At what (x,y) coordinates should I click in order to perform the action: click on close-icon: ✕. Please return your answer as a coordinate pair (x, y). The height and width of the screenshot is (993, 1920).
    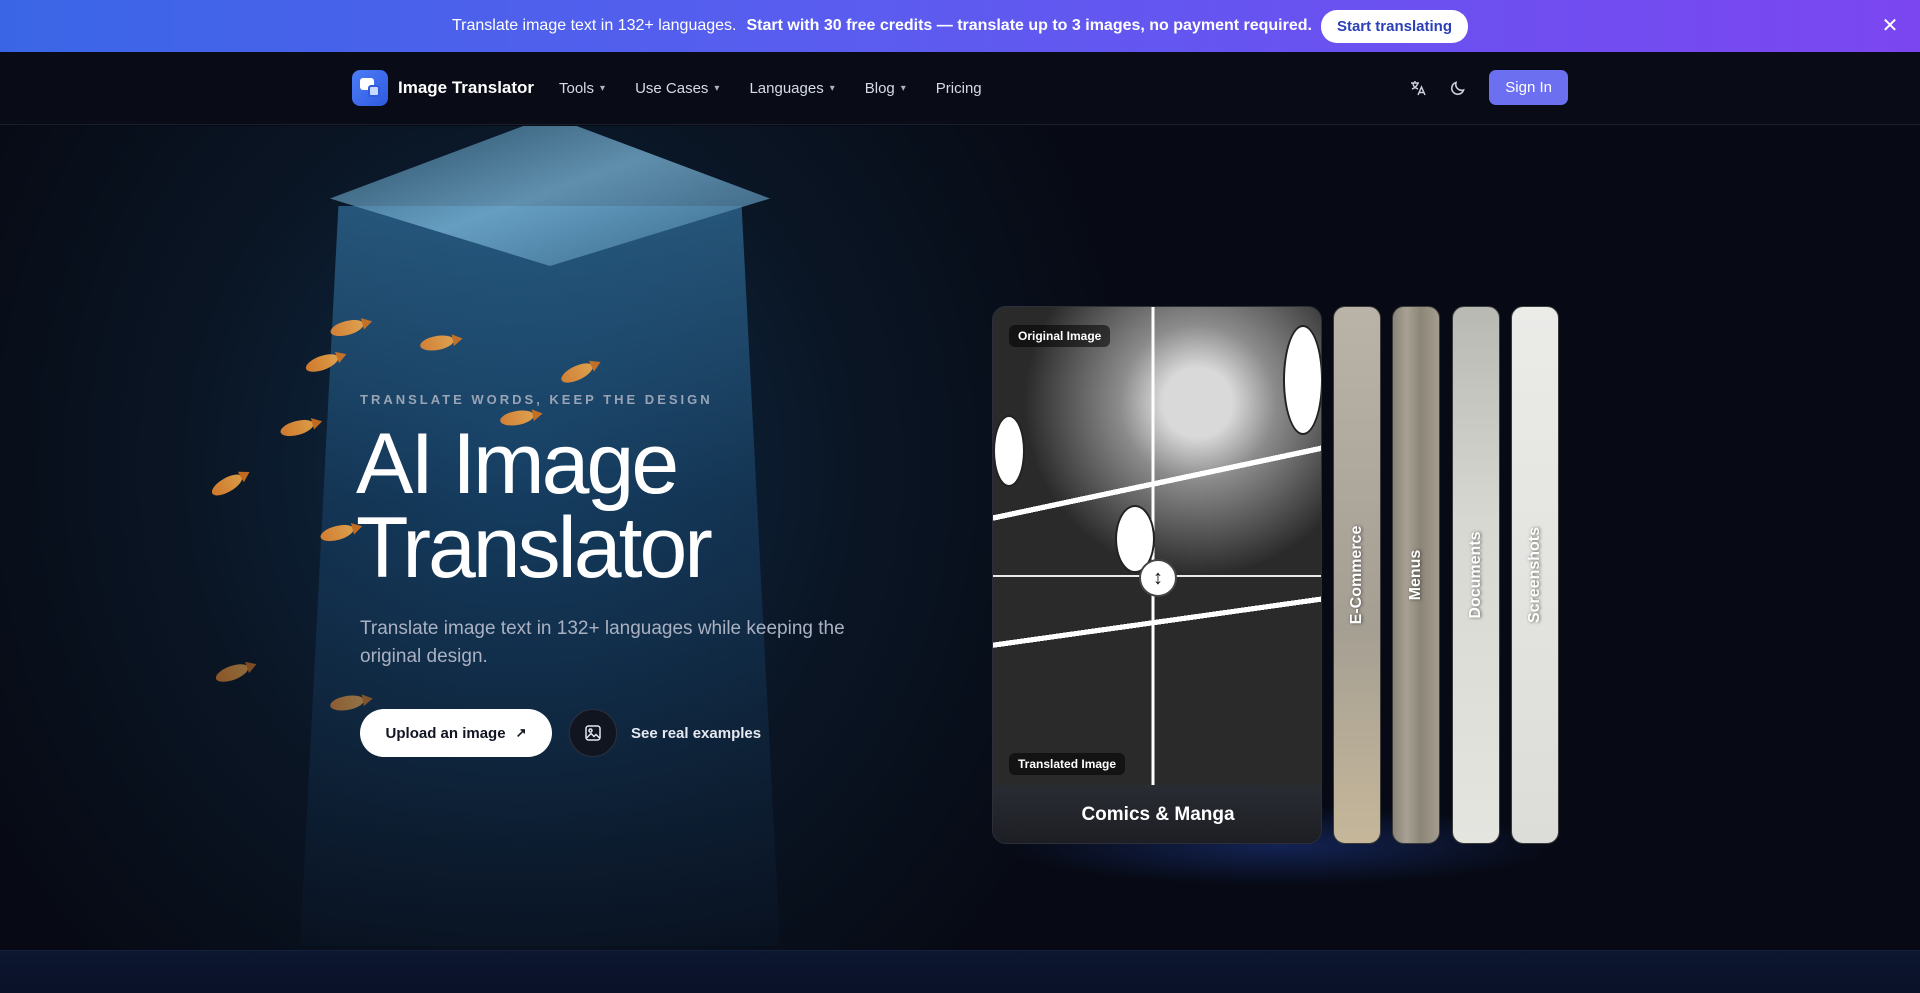
    Looking at the image, I should click on (1890, 26).